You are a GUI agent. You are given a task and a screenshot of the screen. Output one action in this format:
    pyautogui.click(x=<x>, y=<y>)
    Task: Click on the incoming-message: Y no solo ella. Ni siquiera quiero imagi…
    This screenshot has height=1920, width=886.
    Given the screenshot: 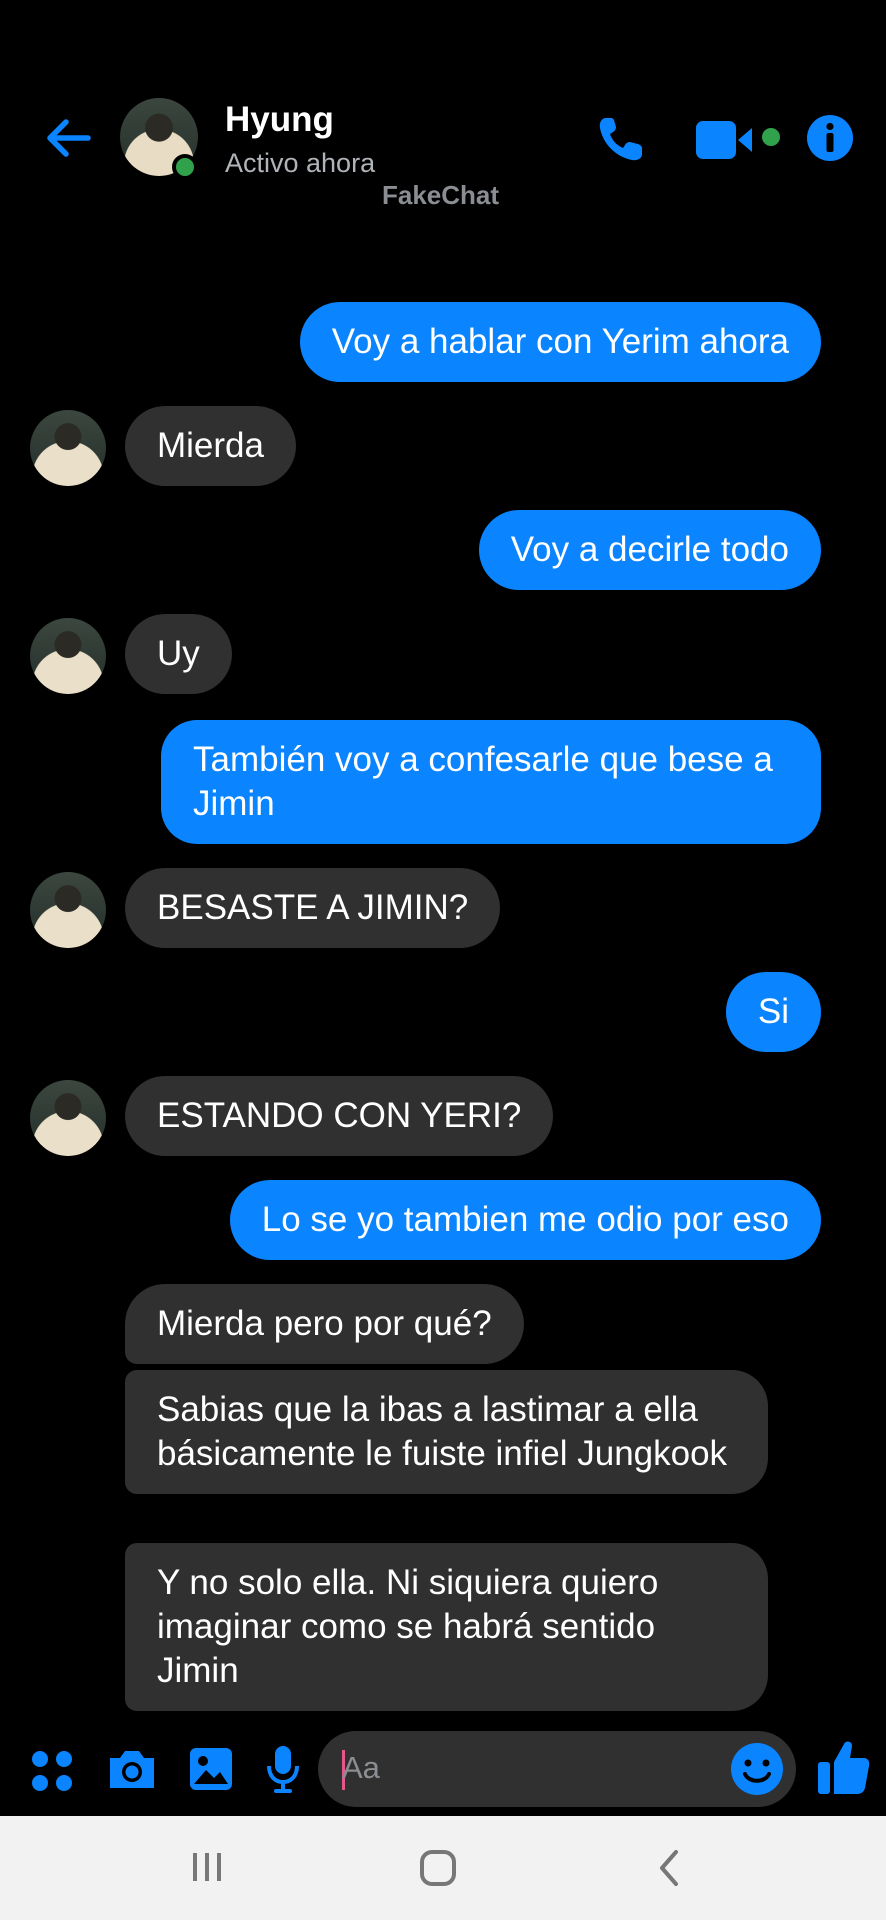 What is the action you would take?
    pyautogui.click(x=446, y=1627)
    